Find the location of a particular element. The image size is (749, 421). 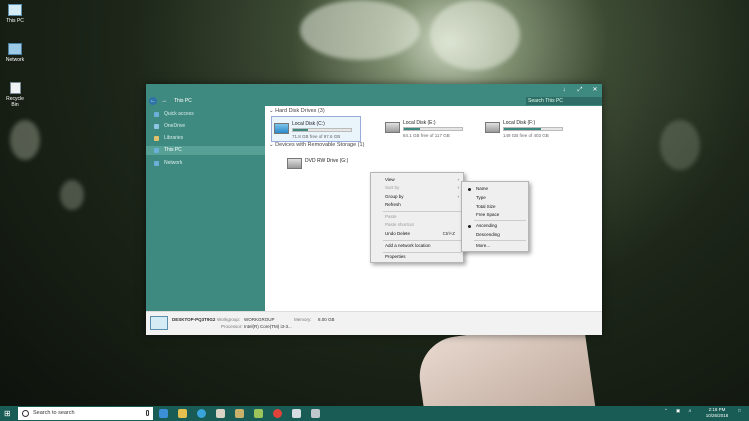

desktop-icon-network: Network is located at coordinates (15, 53).